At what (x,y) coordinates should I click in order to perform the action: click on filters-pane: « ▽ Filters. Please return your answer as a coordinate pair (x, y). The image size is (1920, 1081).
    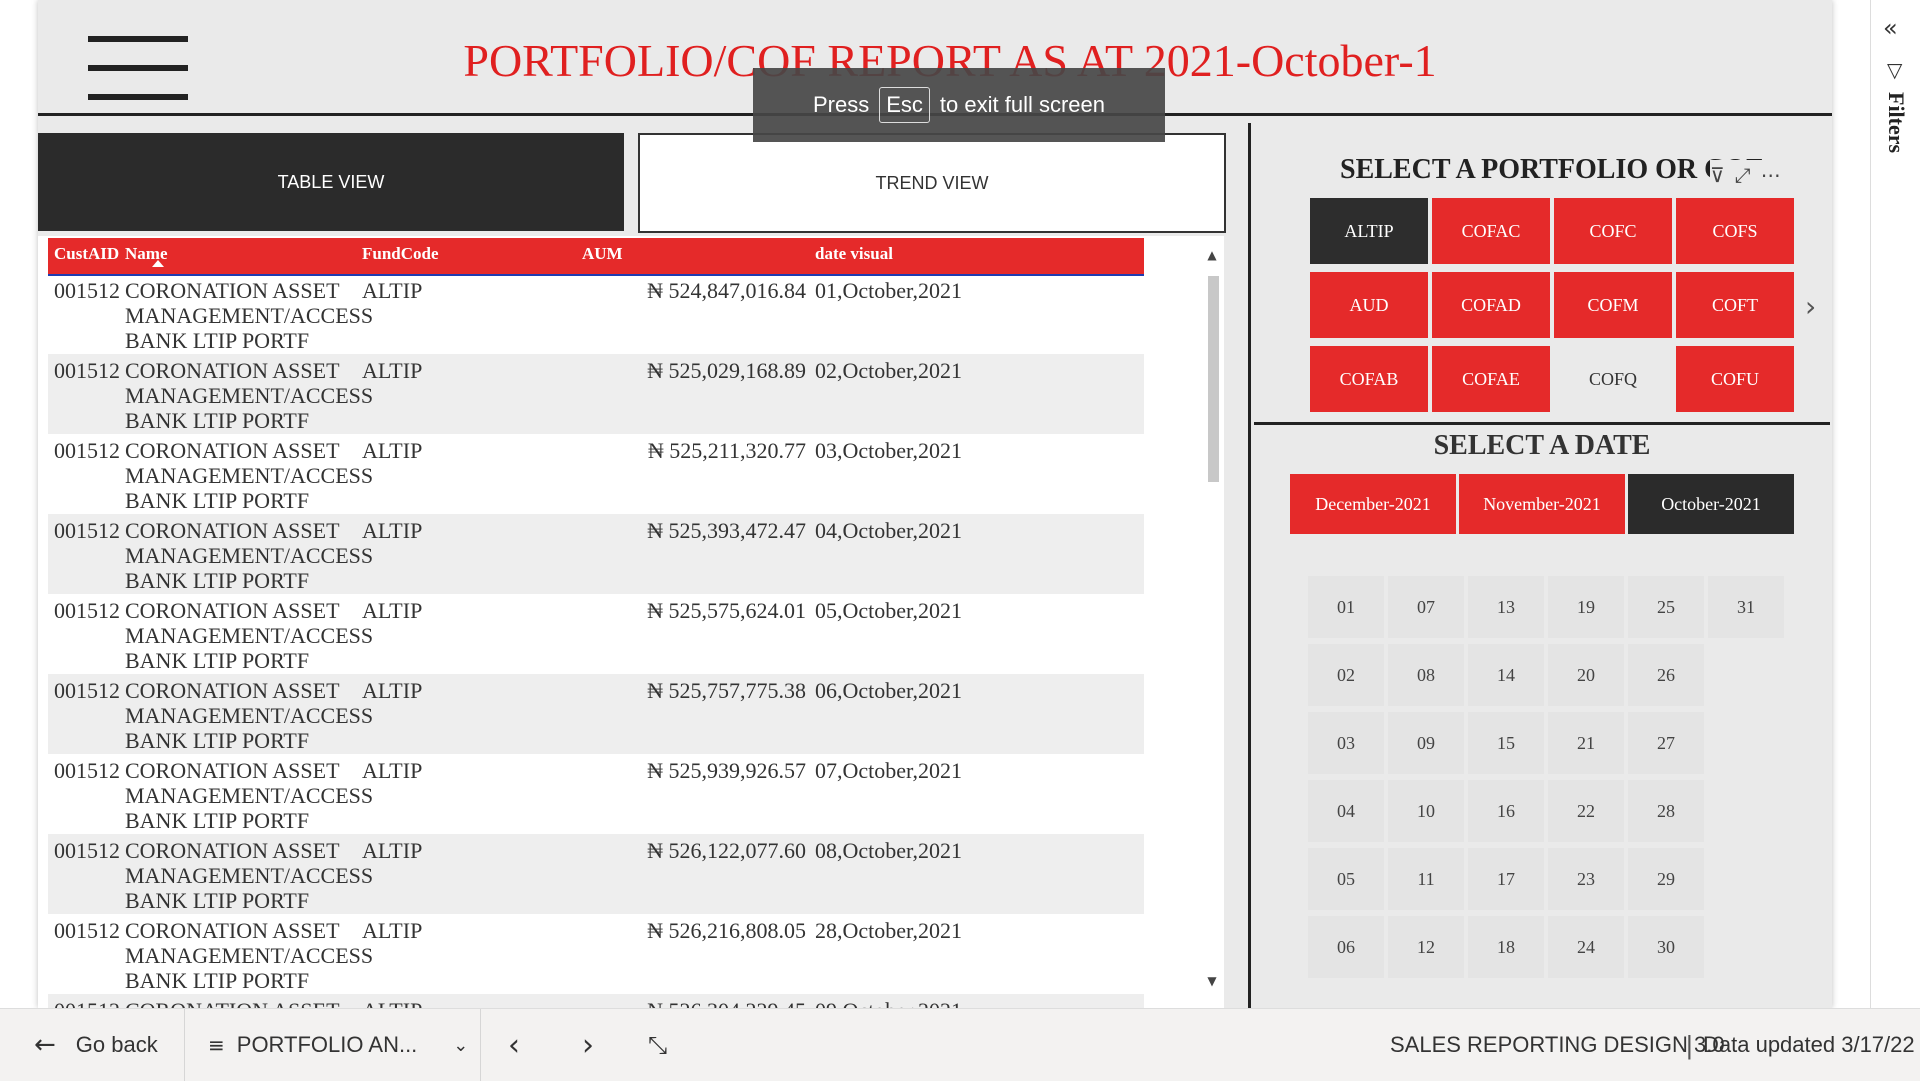
    Looking at the image, I should click on (1895, 504).